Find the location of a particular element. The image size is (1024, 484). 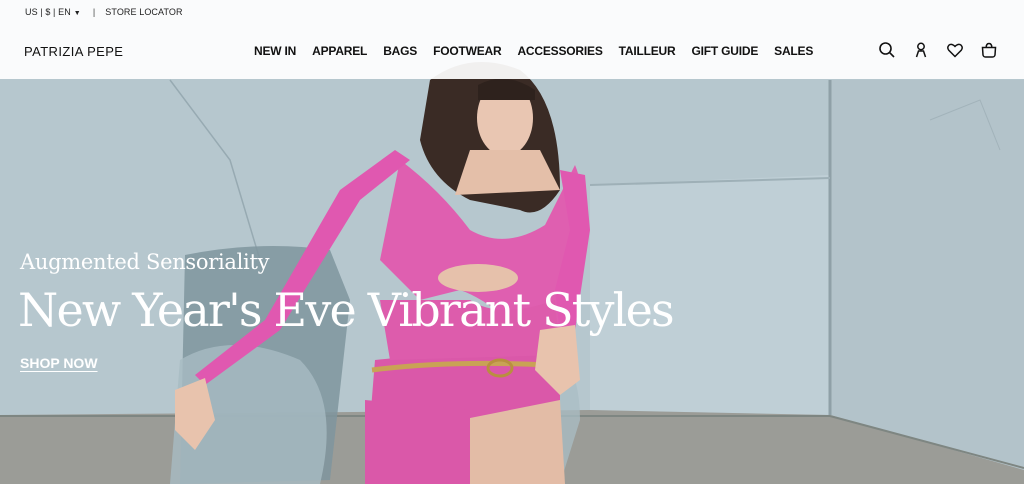

locale-label: US | $ | EN is located at coordinates (48, 12).